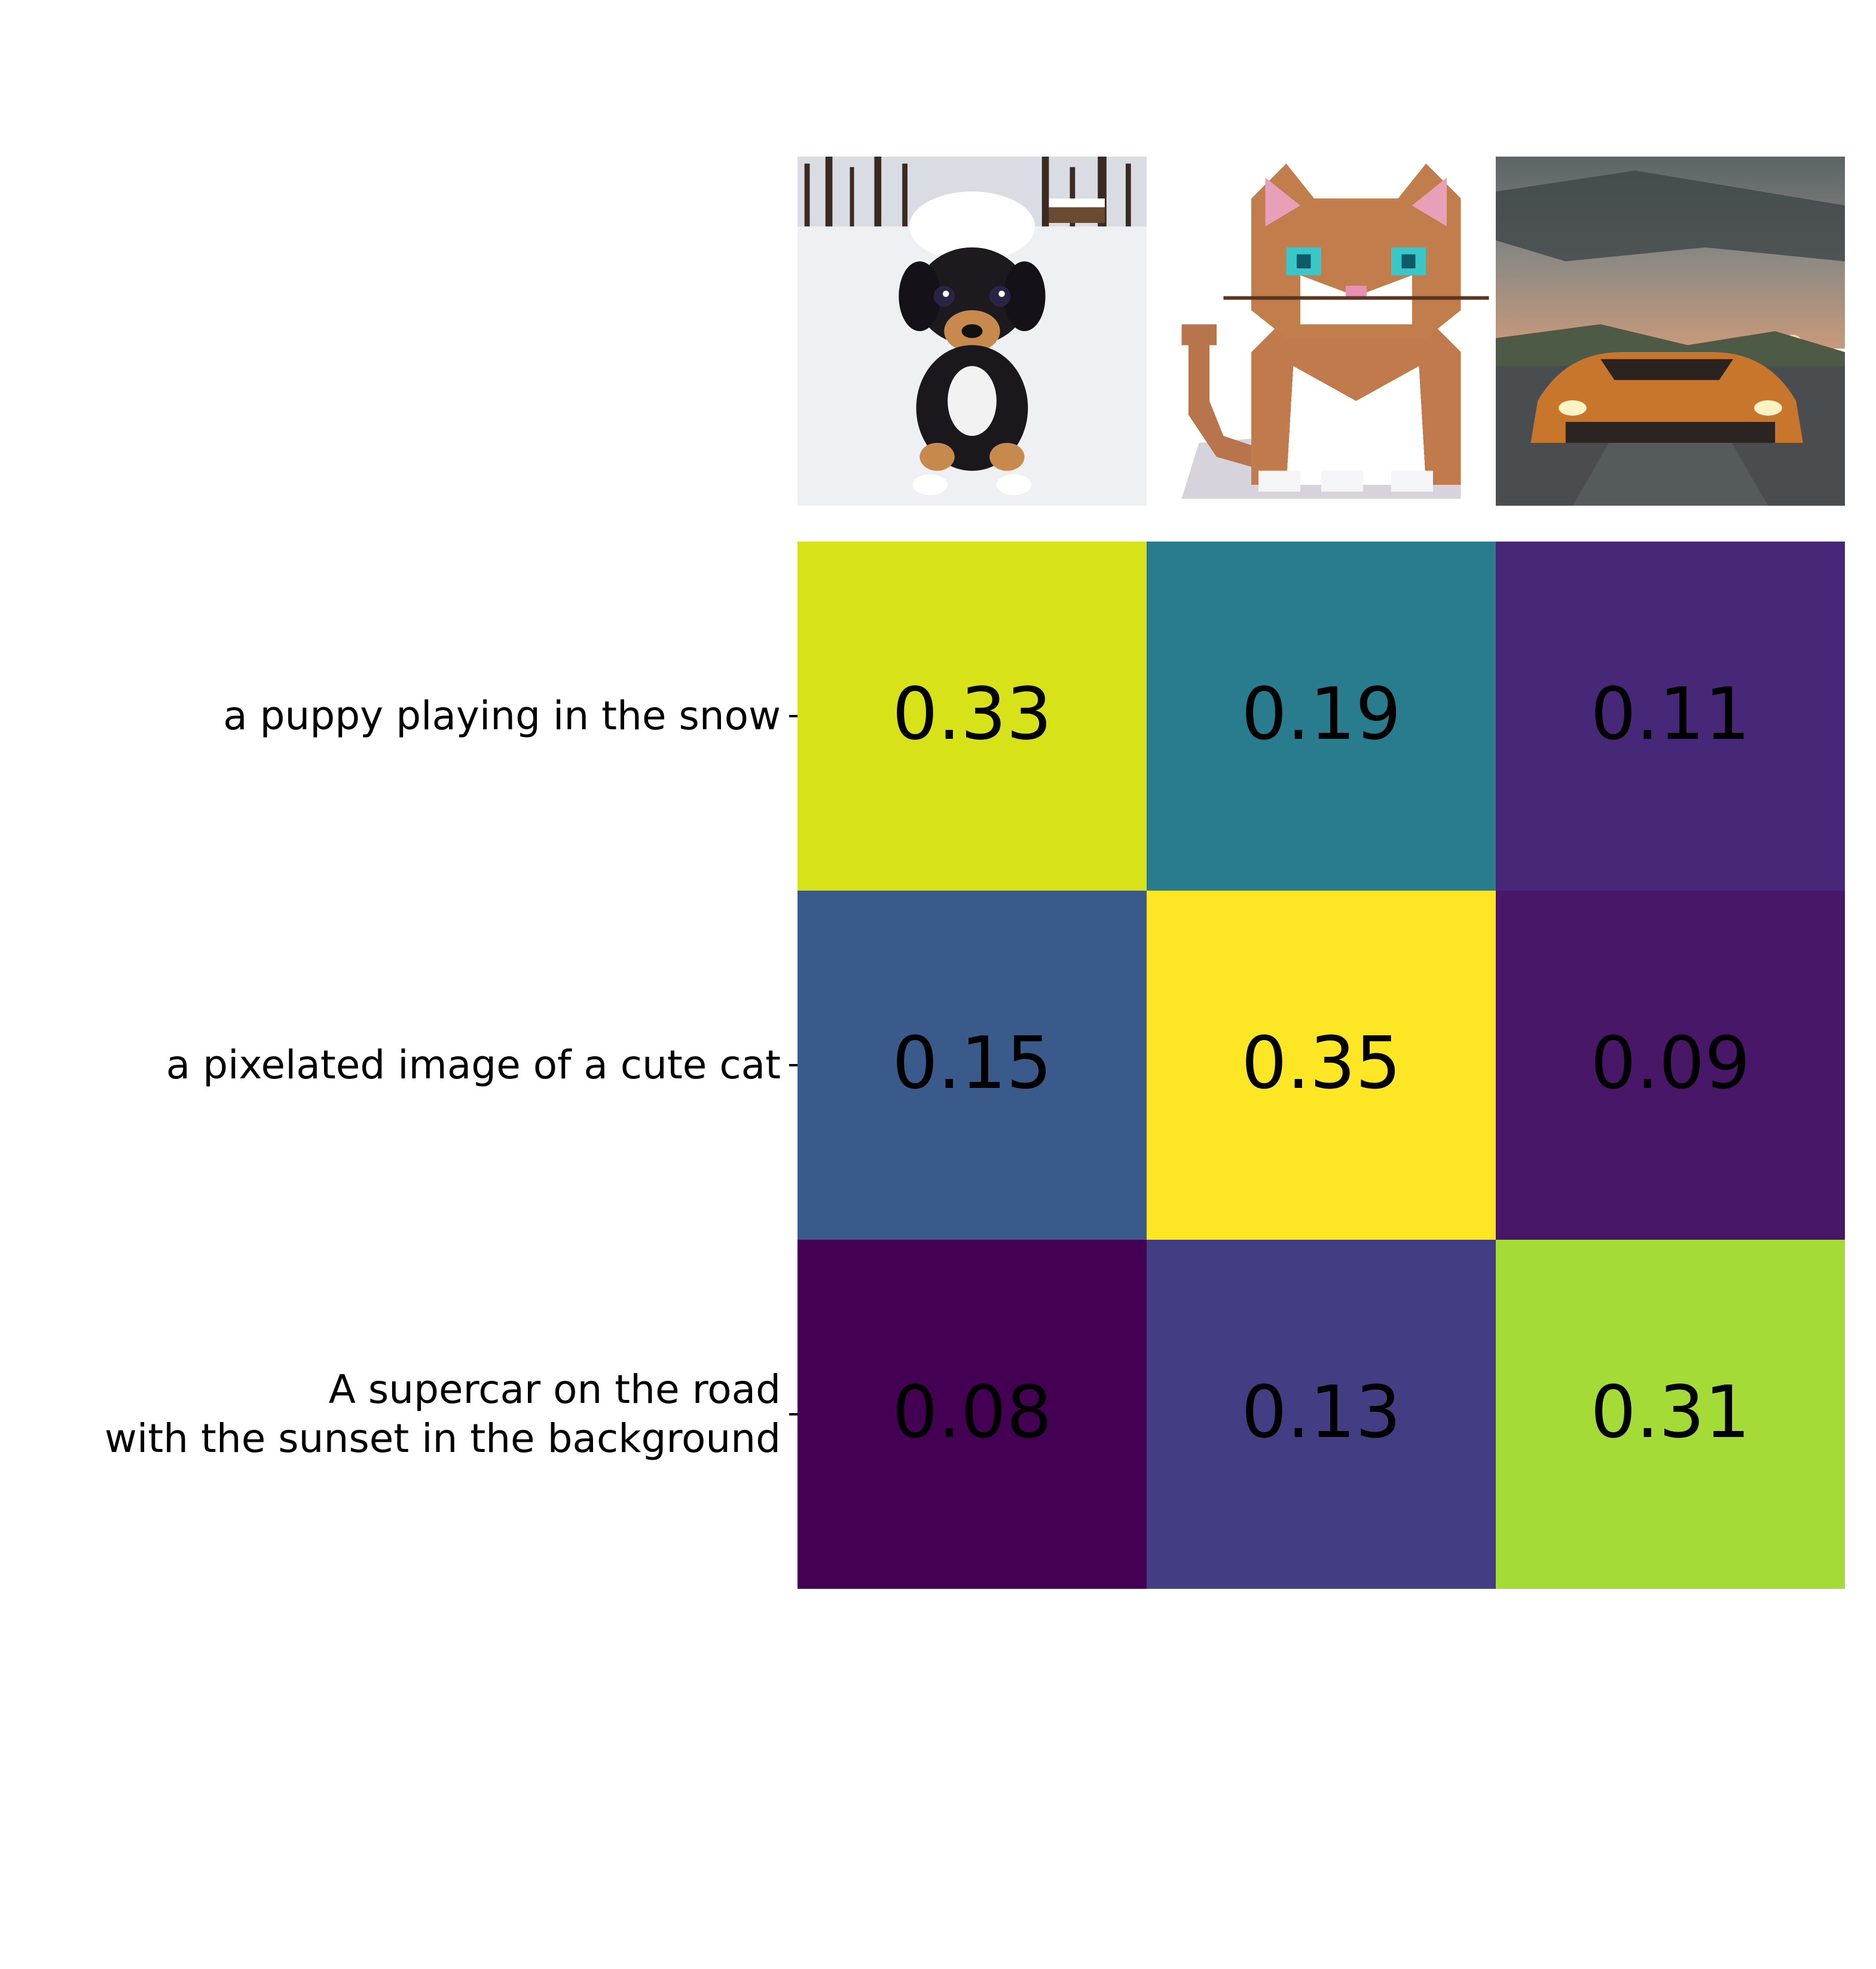 This screenshot has height=1969, width=1876. I want to click on cell-value-label: 0.33, so click(972, 714).